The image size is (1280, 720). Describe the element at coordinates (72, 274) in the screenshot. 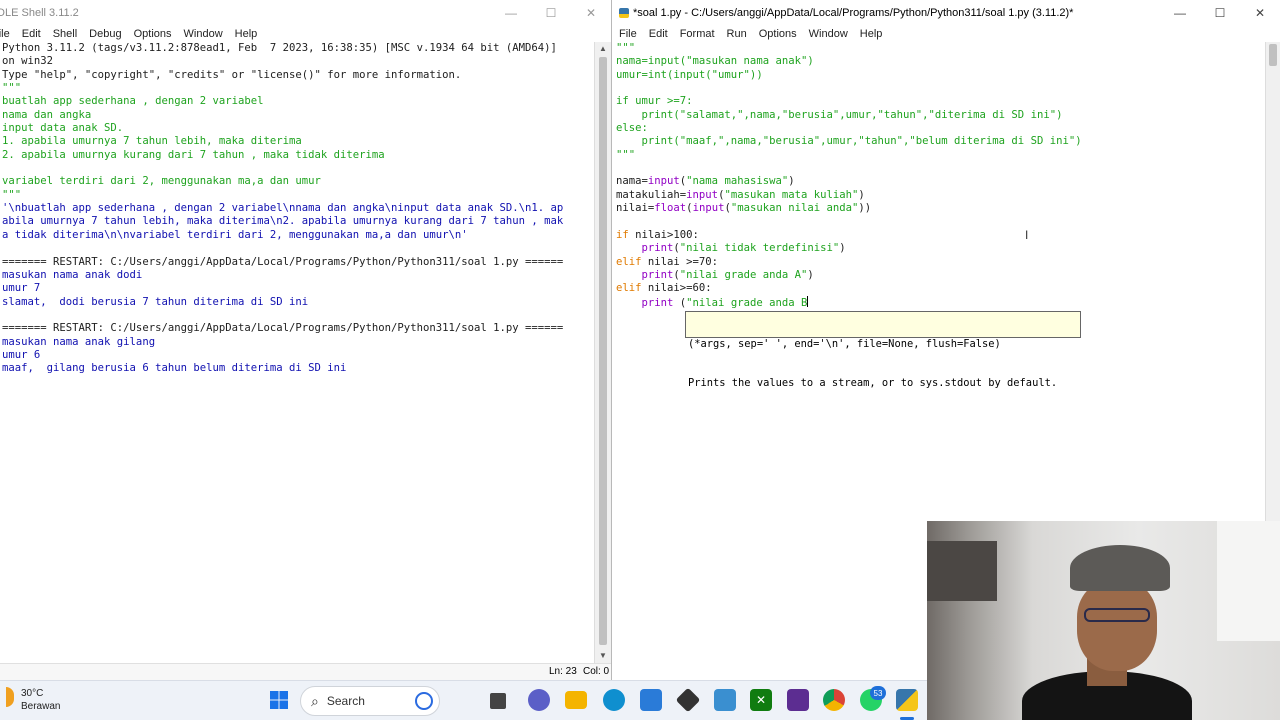

I see `shell-line: masukan nama anak dodi` at that location.